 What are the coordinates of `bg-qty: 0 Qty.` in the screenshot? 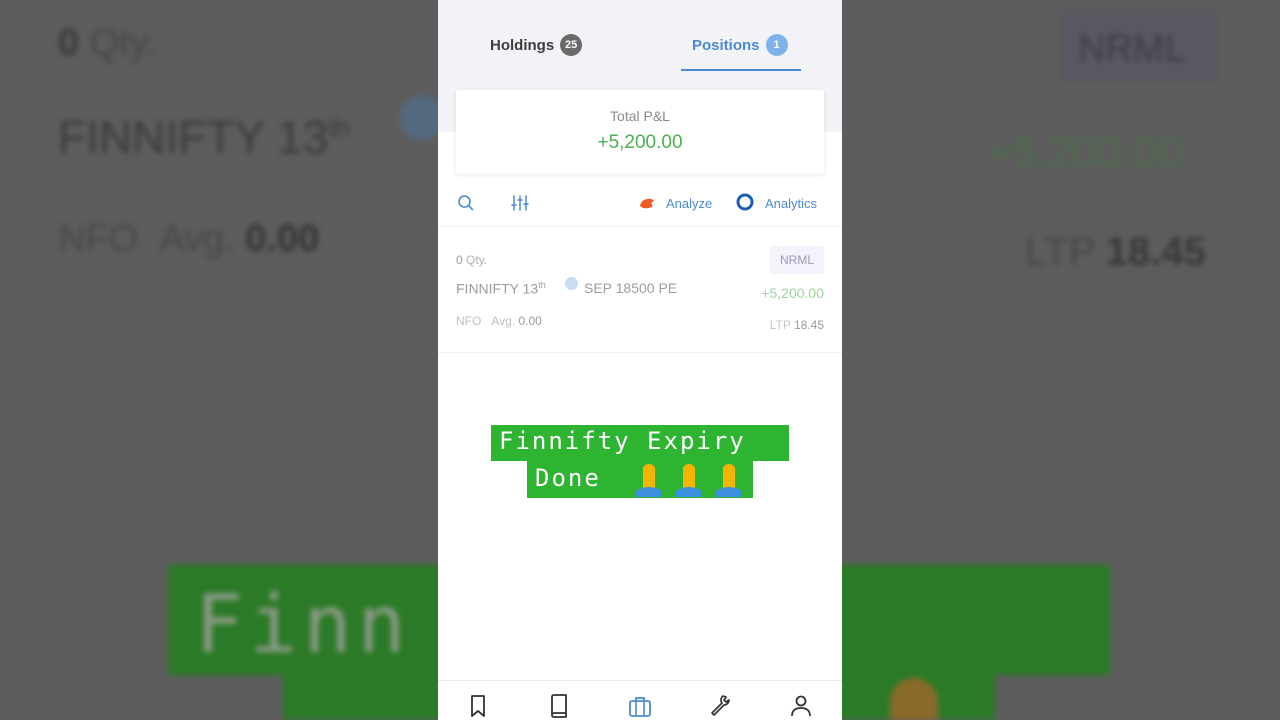 It's located at (107, 43).